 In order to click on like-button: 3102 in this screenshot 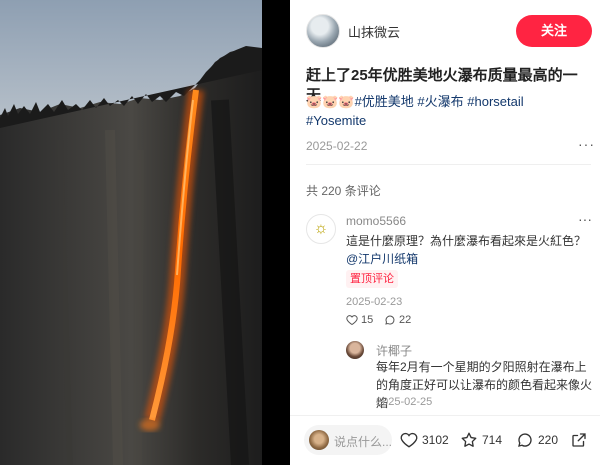, I will do `click(424, 440)`.